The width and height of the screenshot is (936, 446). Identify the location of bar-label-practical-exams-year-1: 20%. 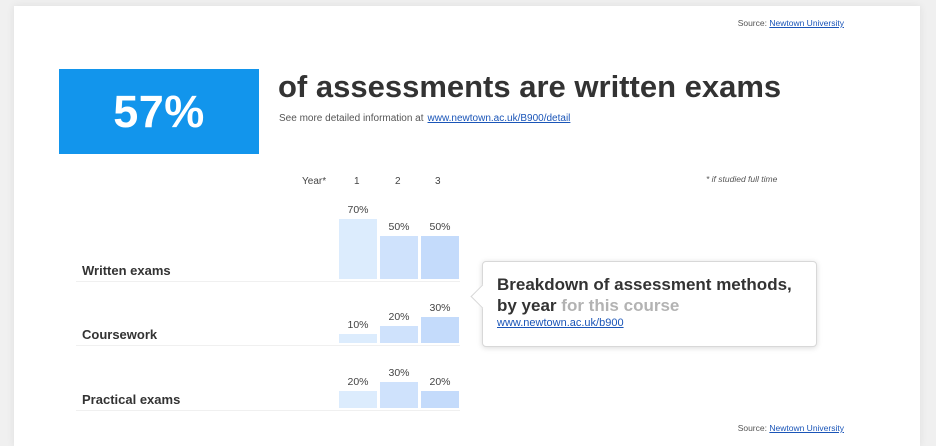
(358, 382).